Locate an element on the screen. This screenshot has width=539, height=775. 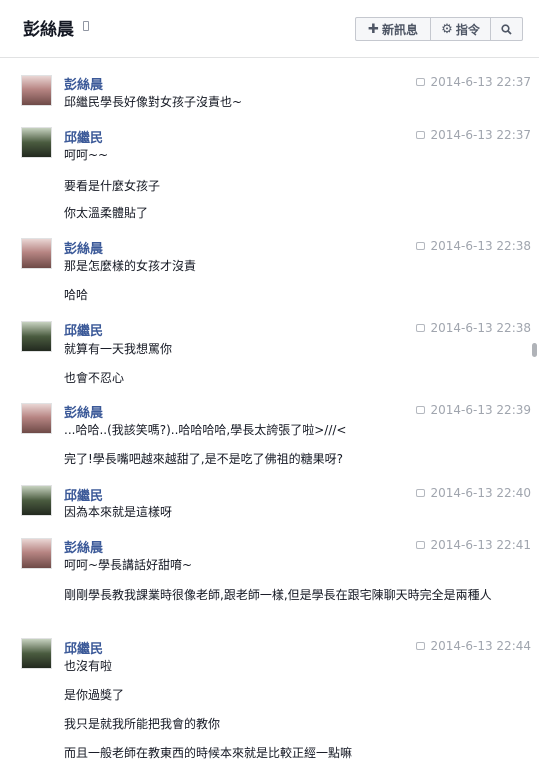
message-text: 剛剛學長教我課業時很像老師,跟老師一樣,但是學長在跟宅陳聊天時完全是兩種人 is located at coordinates (278, 595).